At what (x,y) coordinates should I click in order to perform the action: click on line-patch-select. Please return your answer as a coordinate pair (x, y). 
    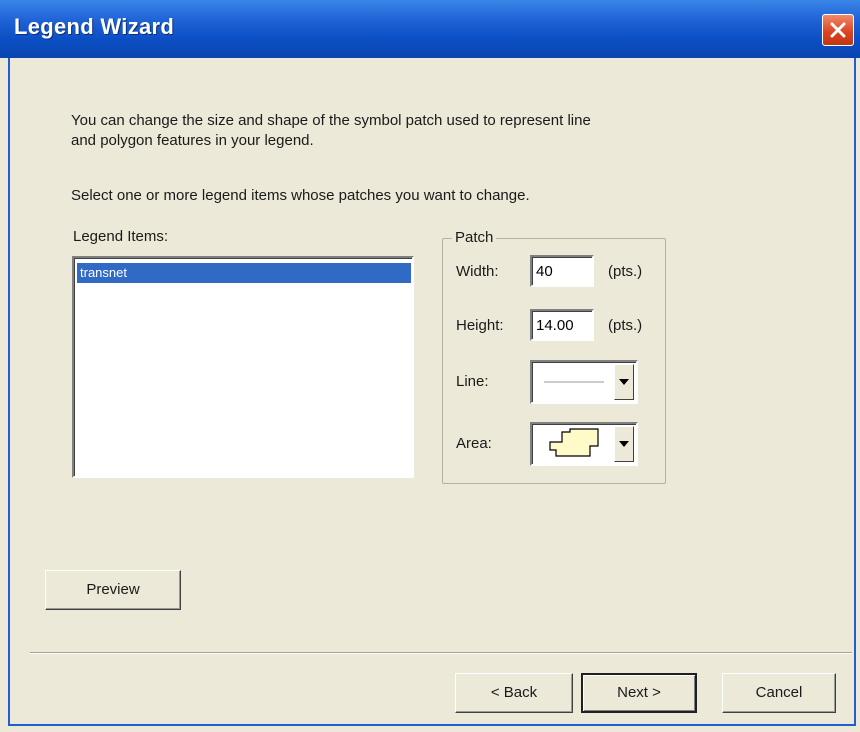
    Looking at the image, I should click on (584, 382).